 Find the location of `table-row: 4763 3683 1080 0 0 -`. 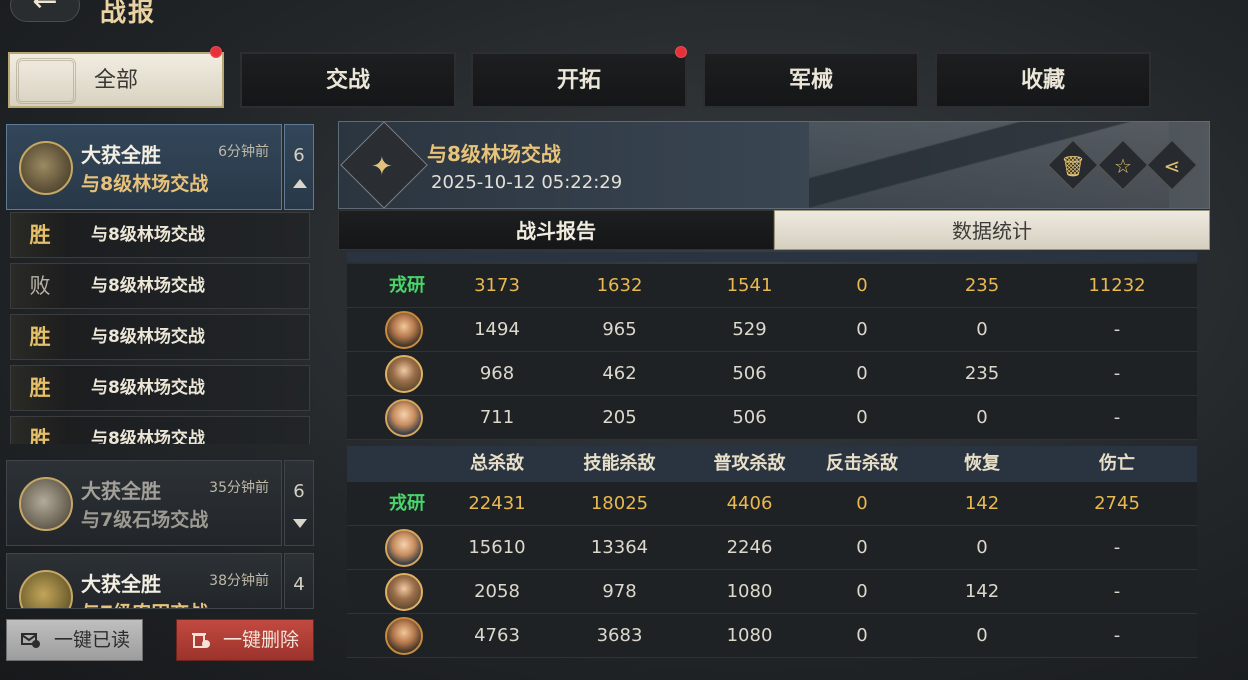

table-row: 4763 3683 1080 0 0 - is located at coordinates (772, 636).